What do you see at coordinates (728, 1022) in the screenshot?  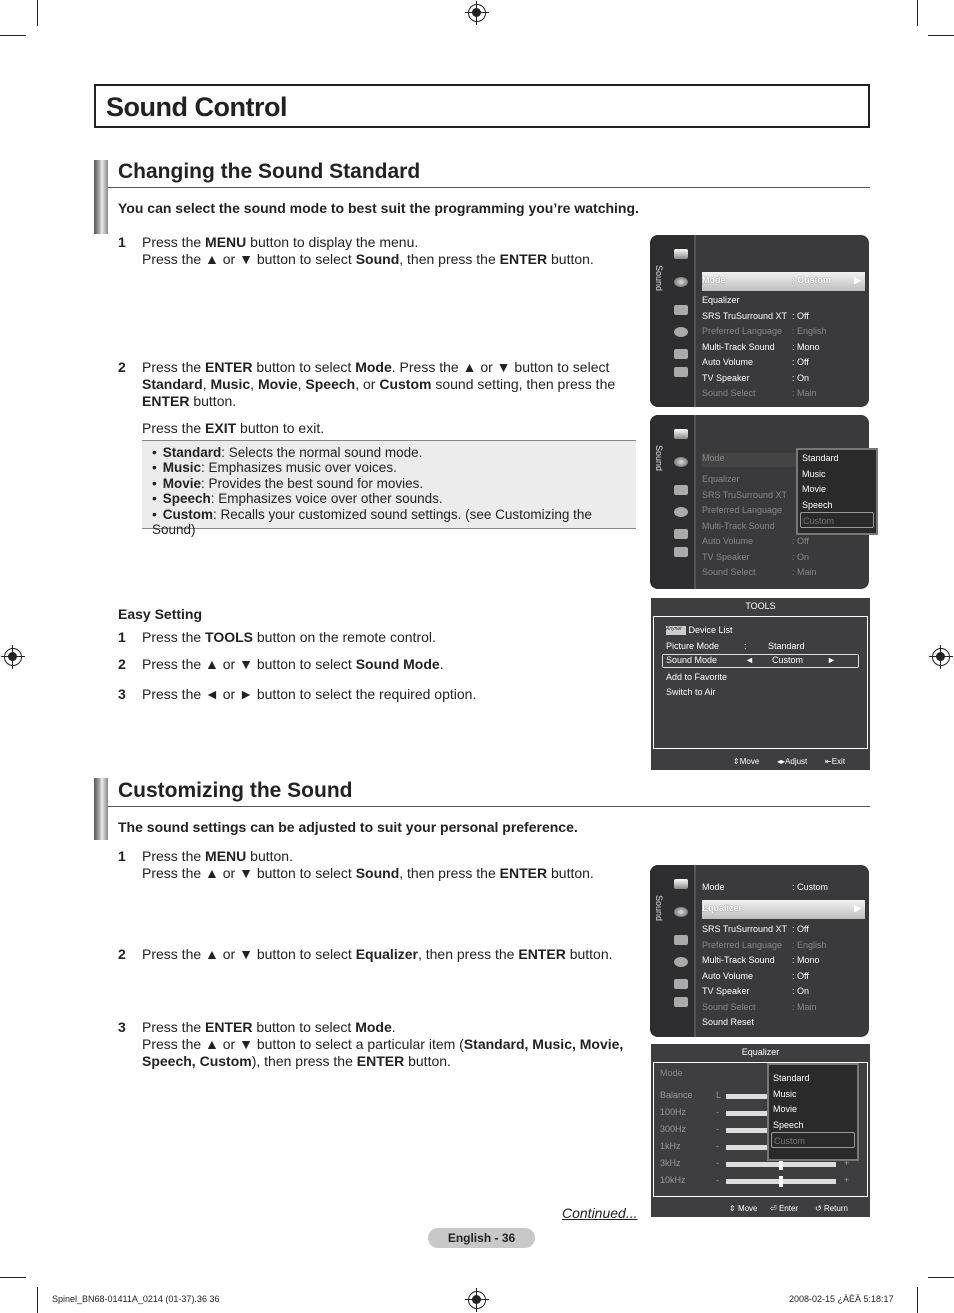 I see `menu-row-label: Sound Reset` at bounding box center [728, 1022].